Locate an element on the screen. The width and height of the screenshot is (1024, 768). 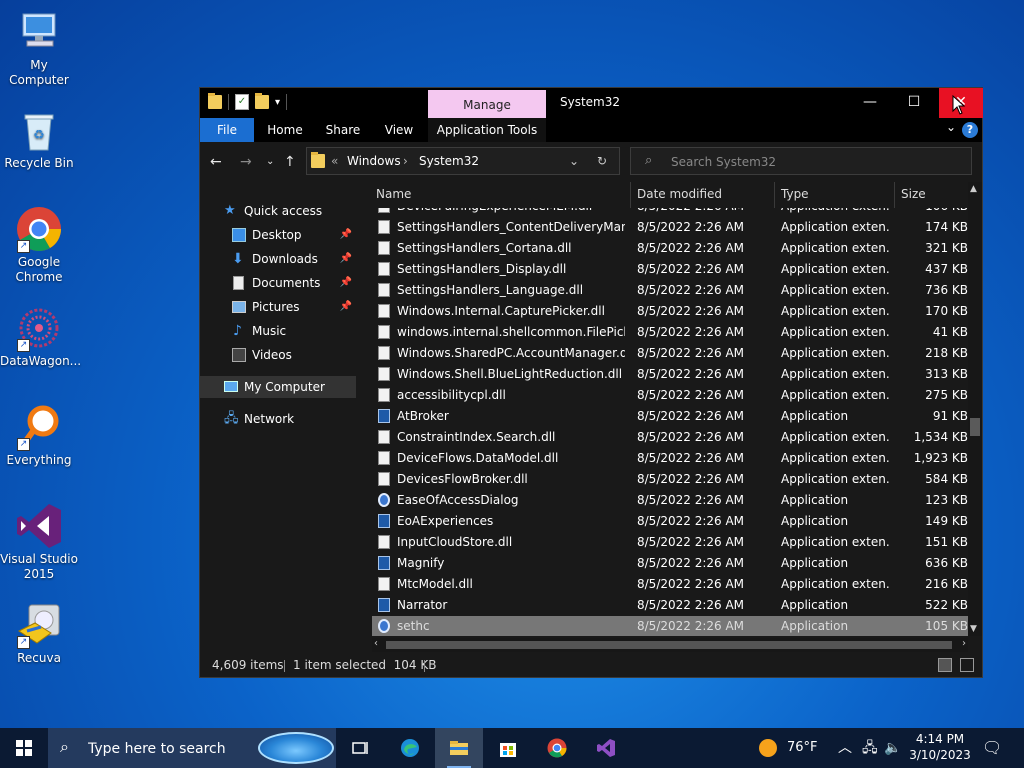
volume-icon: 🔈 is located at coordinates (892, 748).